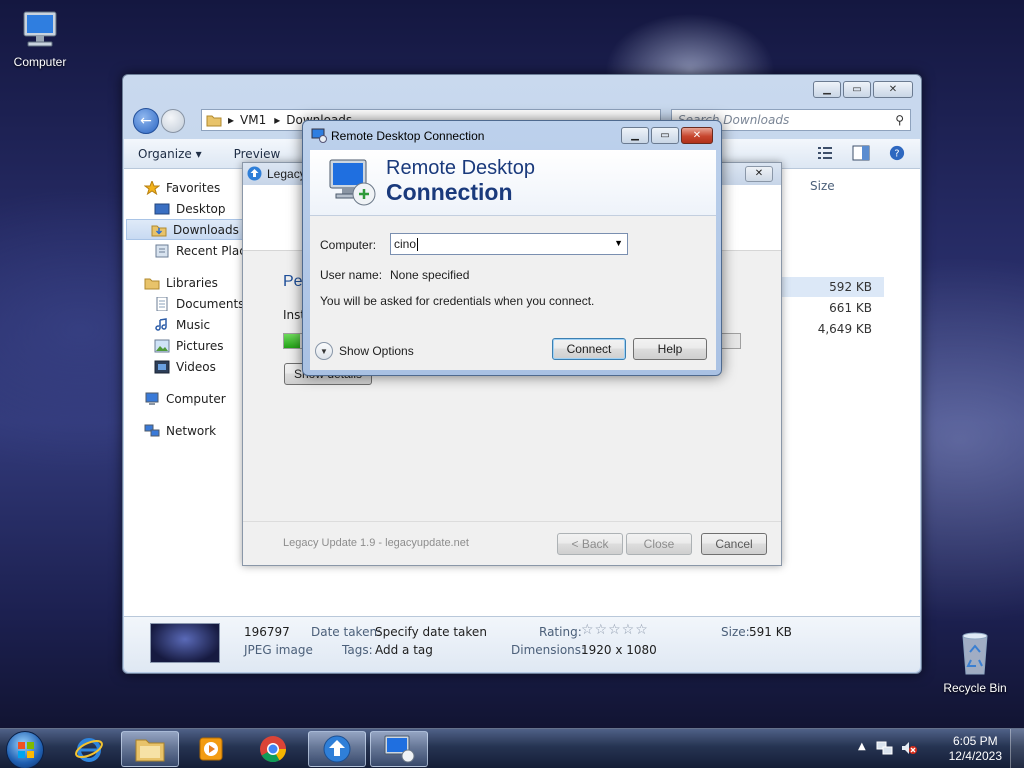 Image resolution: width=1024 pixels, height=768 pixels. I want to click on documents-icon, so click(162, 303).